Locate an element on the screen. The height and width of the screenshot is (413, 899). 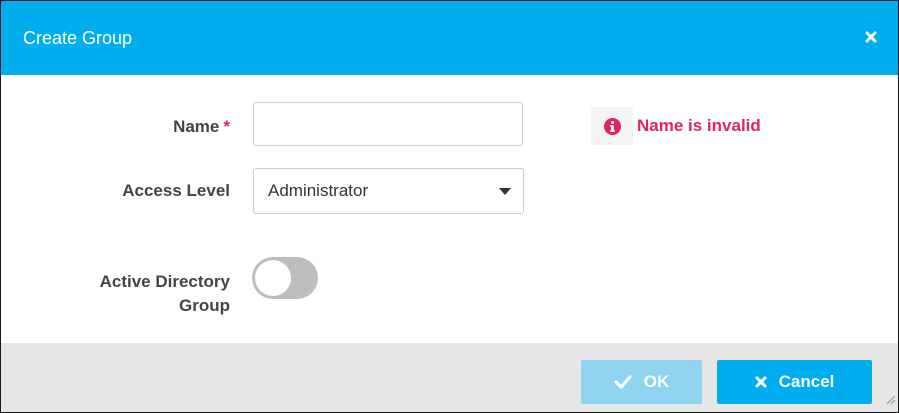
required-marker: * is located at coordinates (226, 126).